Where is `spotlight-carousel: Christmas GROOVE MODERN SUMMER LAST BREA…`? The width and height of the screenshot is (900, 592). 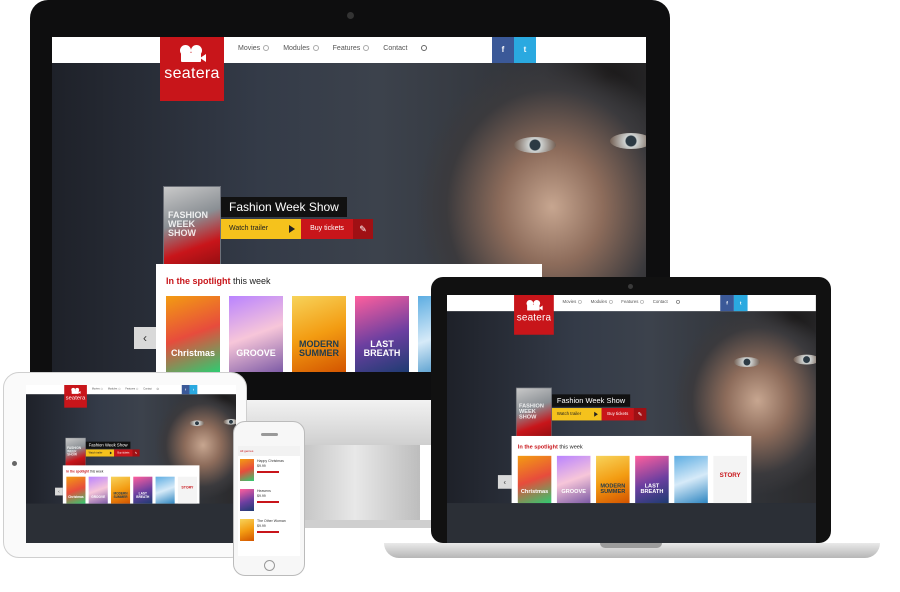 spotlight-carousel: Christmas GROOVE MODERN SUMMER LAST BREA… is located at coordinates (131, 490).